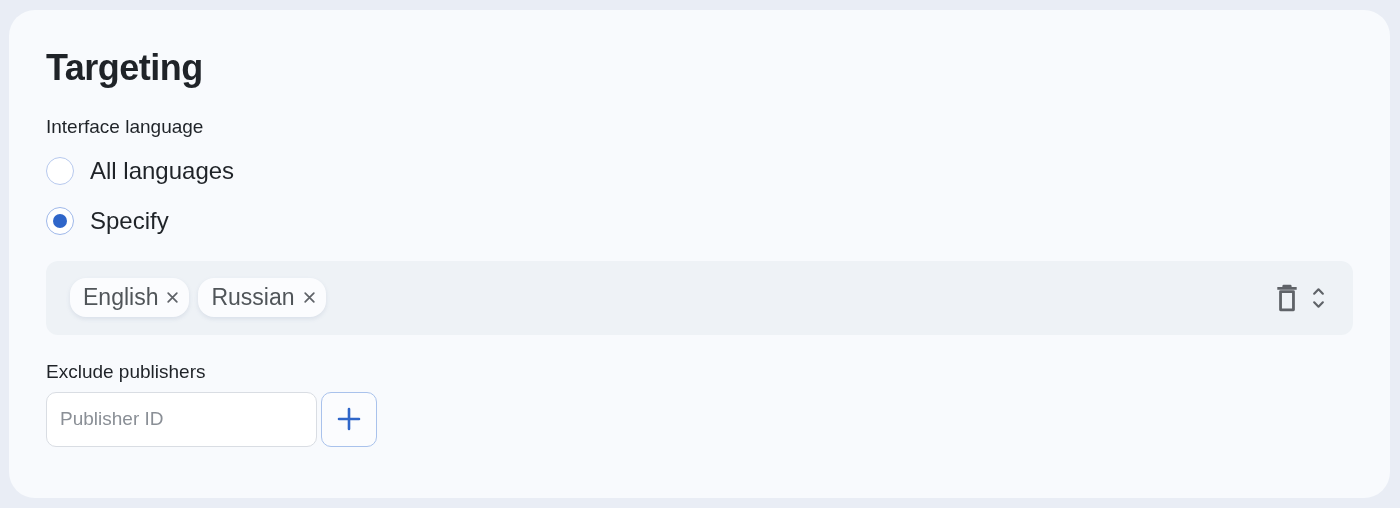 The image size is (1400, 508). Describe the element at coordinates (181, 419) in the screenshot. I see `publisher-id-field: Publisher ID` at that location.